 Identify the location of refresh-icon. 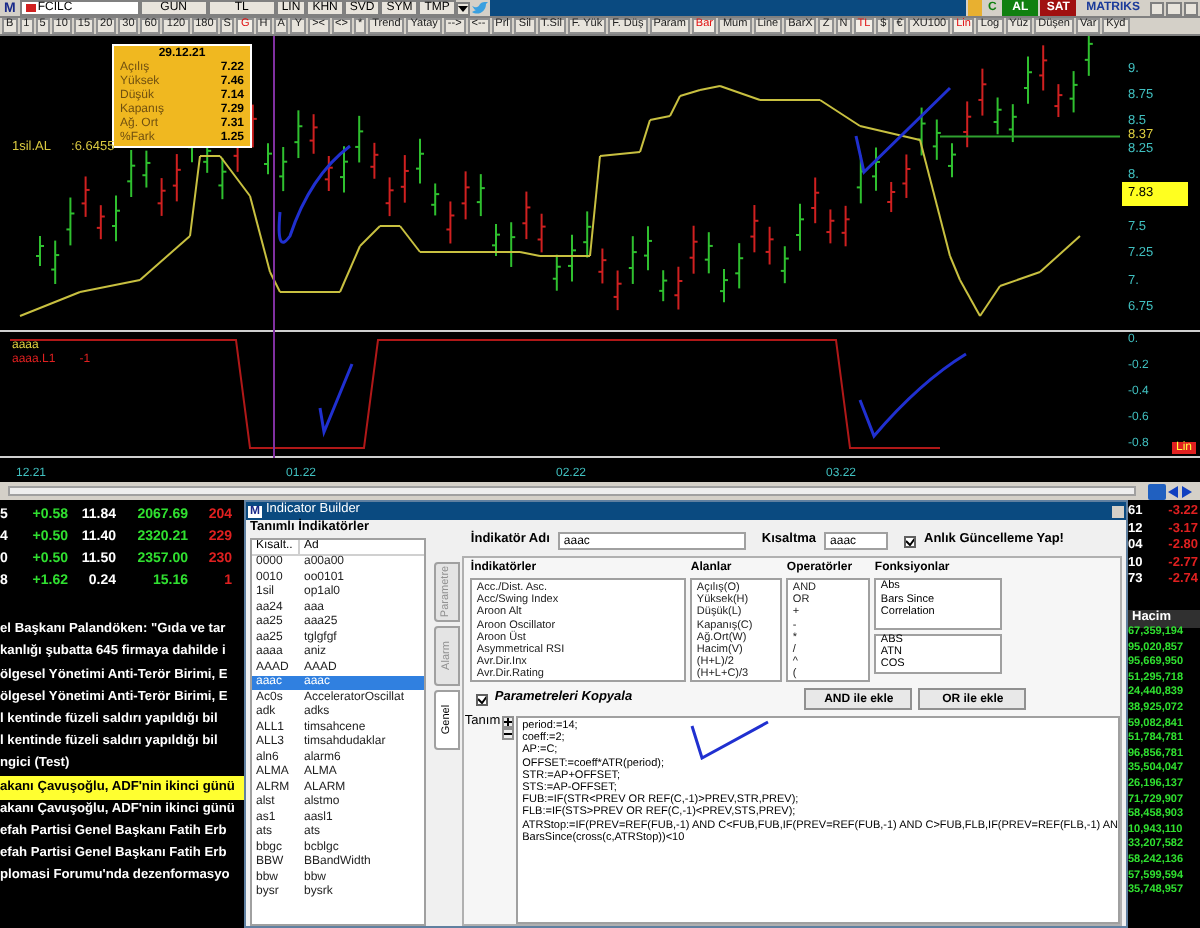
(1157, 491).